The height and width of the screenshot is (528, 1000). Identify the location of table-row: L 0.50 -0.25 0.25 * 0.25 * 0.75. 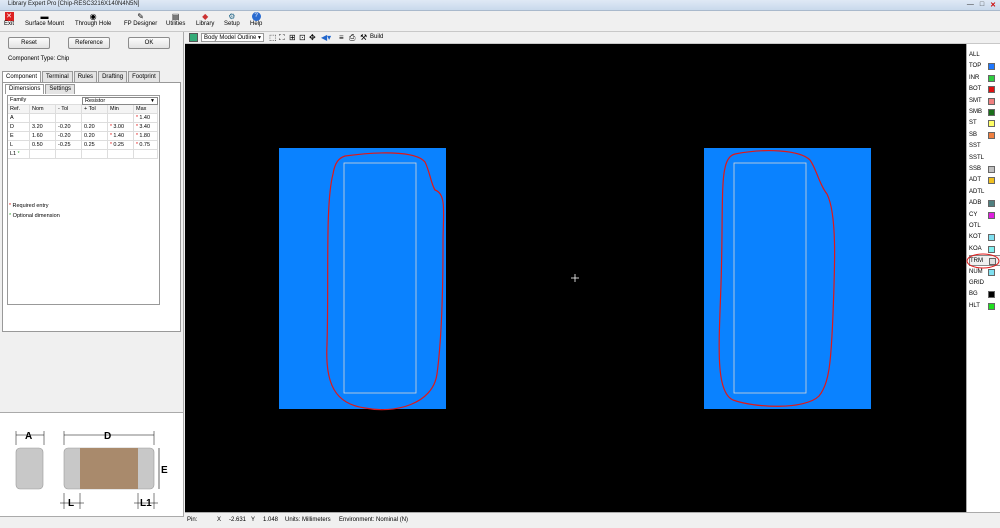
(83, 145).